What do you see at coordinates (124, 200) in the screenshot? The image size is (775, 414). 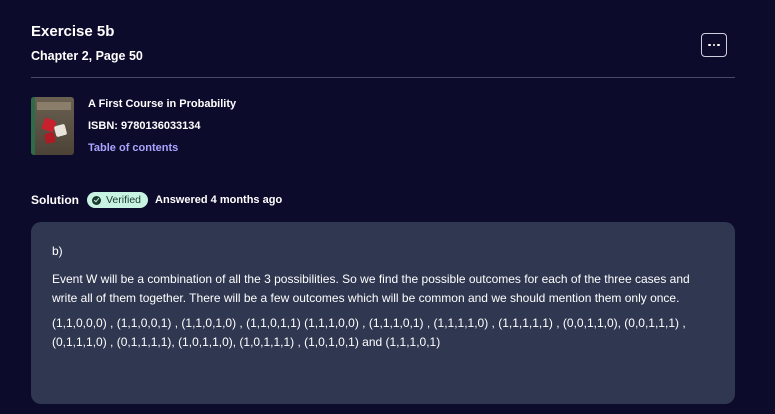 I see `verified-label: Verified` at bounding box center [124, 200].